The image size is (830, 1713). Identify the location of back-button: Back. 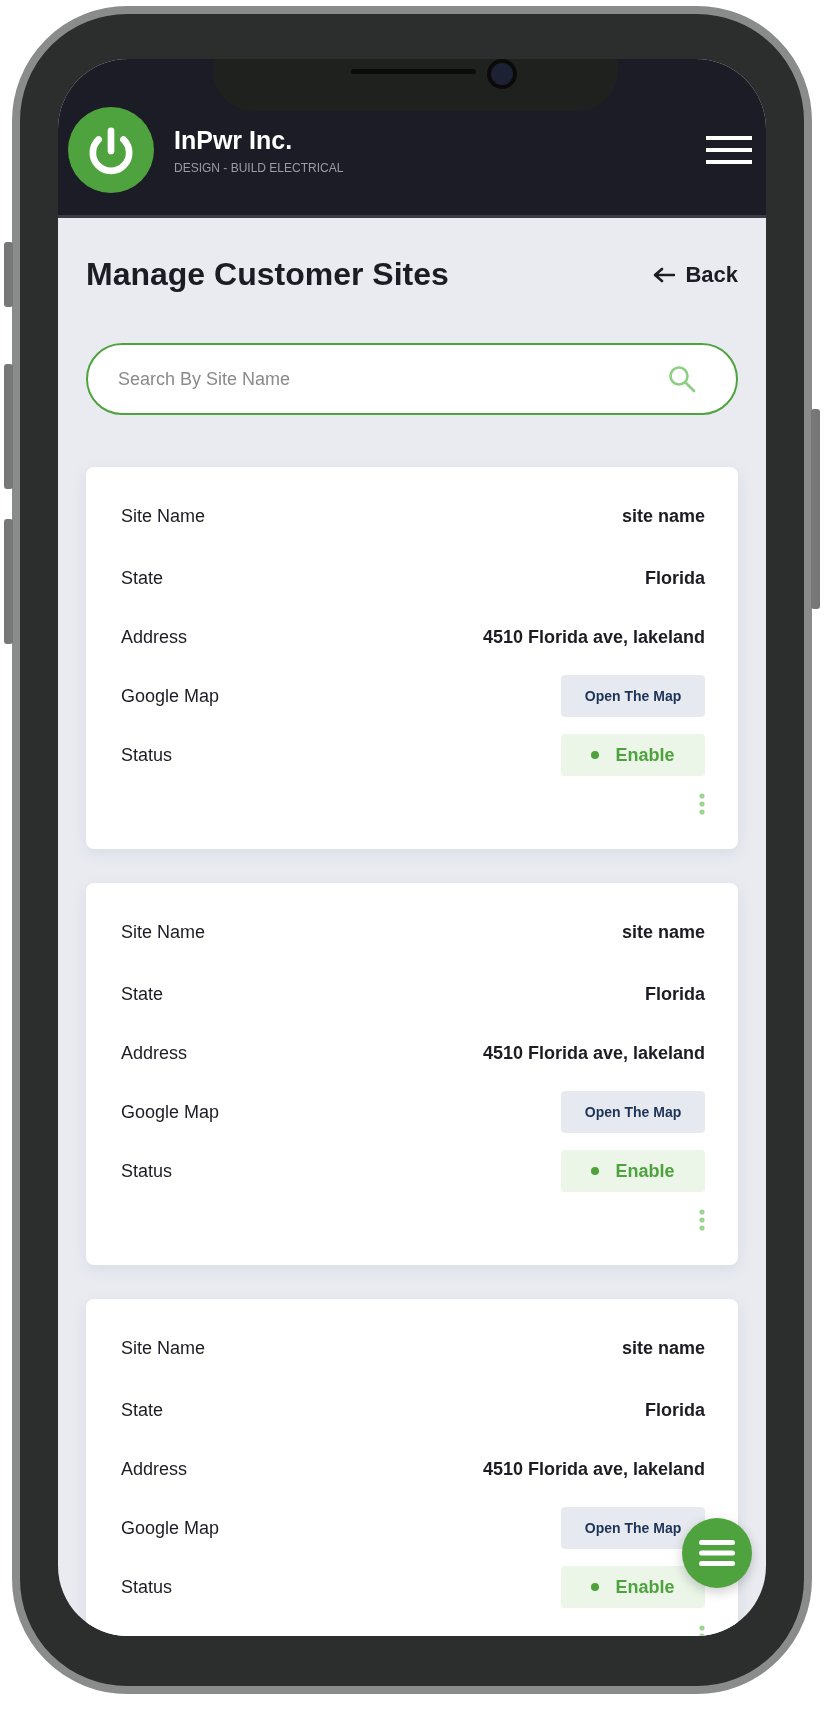
(695, 274).